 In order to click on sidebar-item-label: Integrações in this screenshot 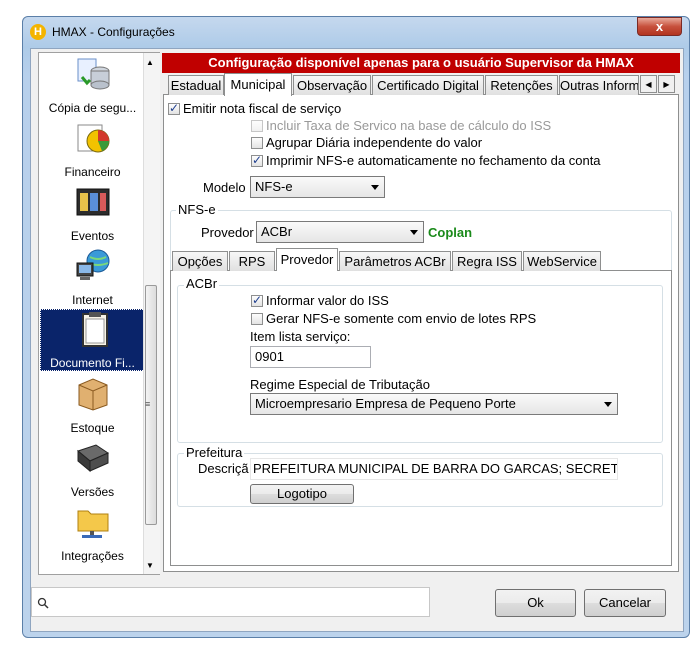, I will do `click(92, 556)`.